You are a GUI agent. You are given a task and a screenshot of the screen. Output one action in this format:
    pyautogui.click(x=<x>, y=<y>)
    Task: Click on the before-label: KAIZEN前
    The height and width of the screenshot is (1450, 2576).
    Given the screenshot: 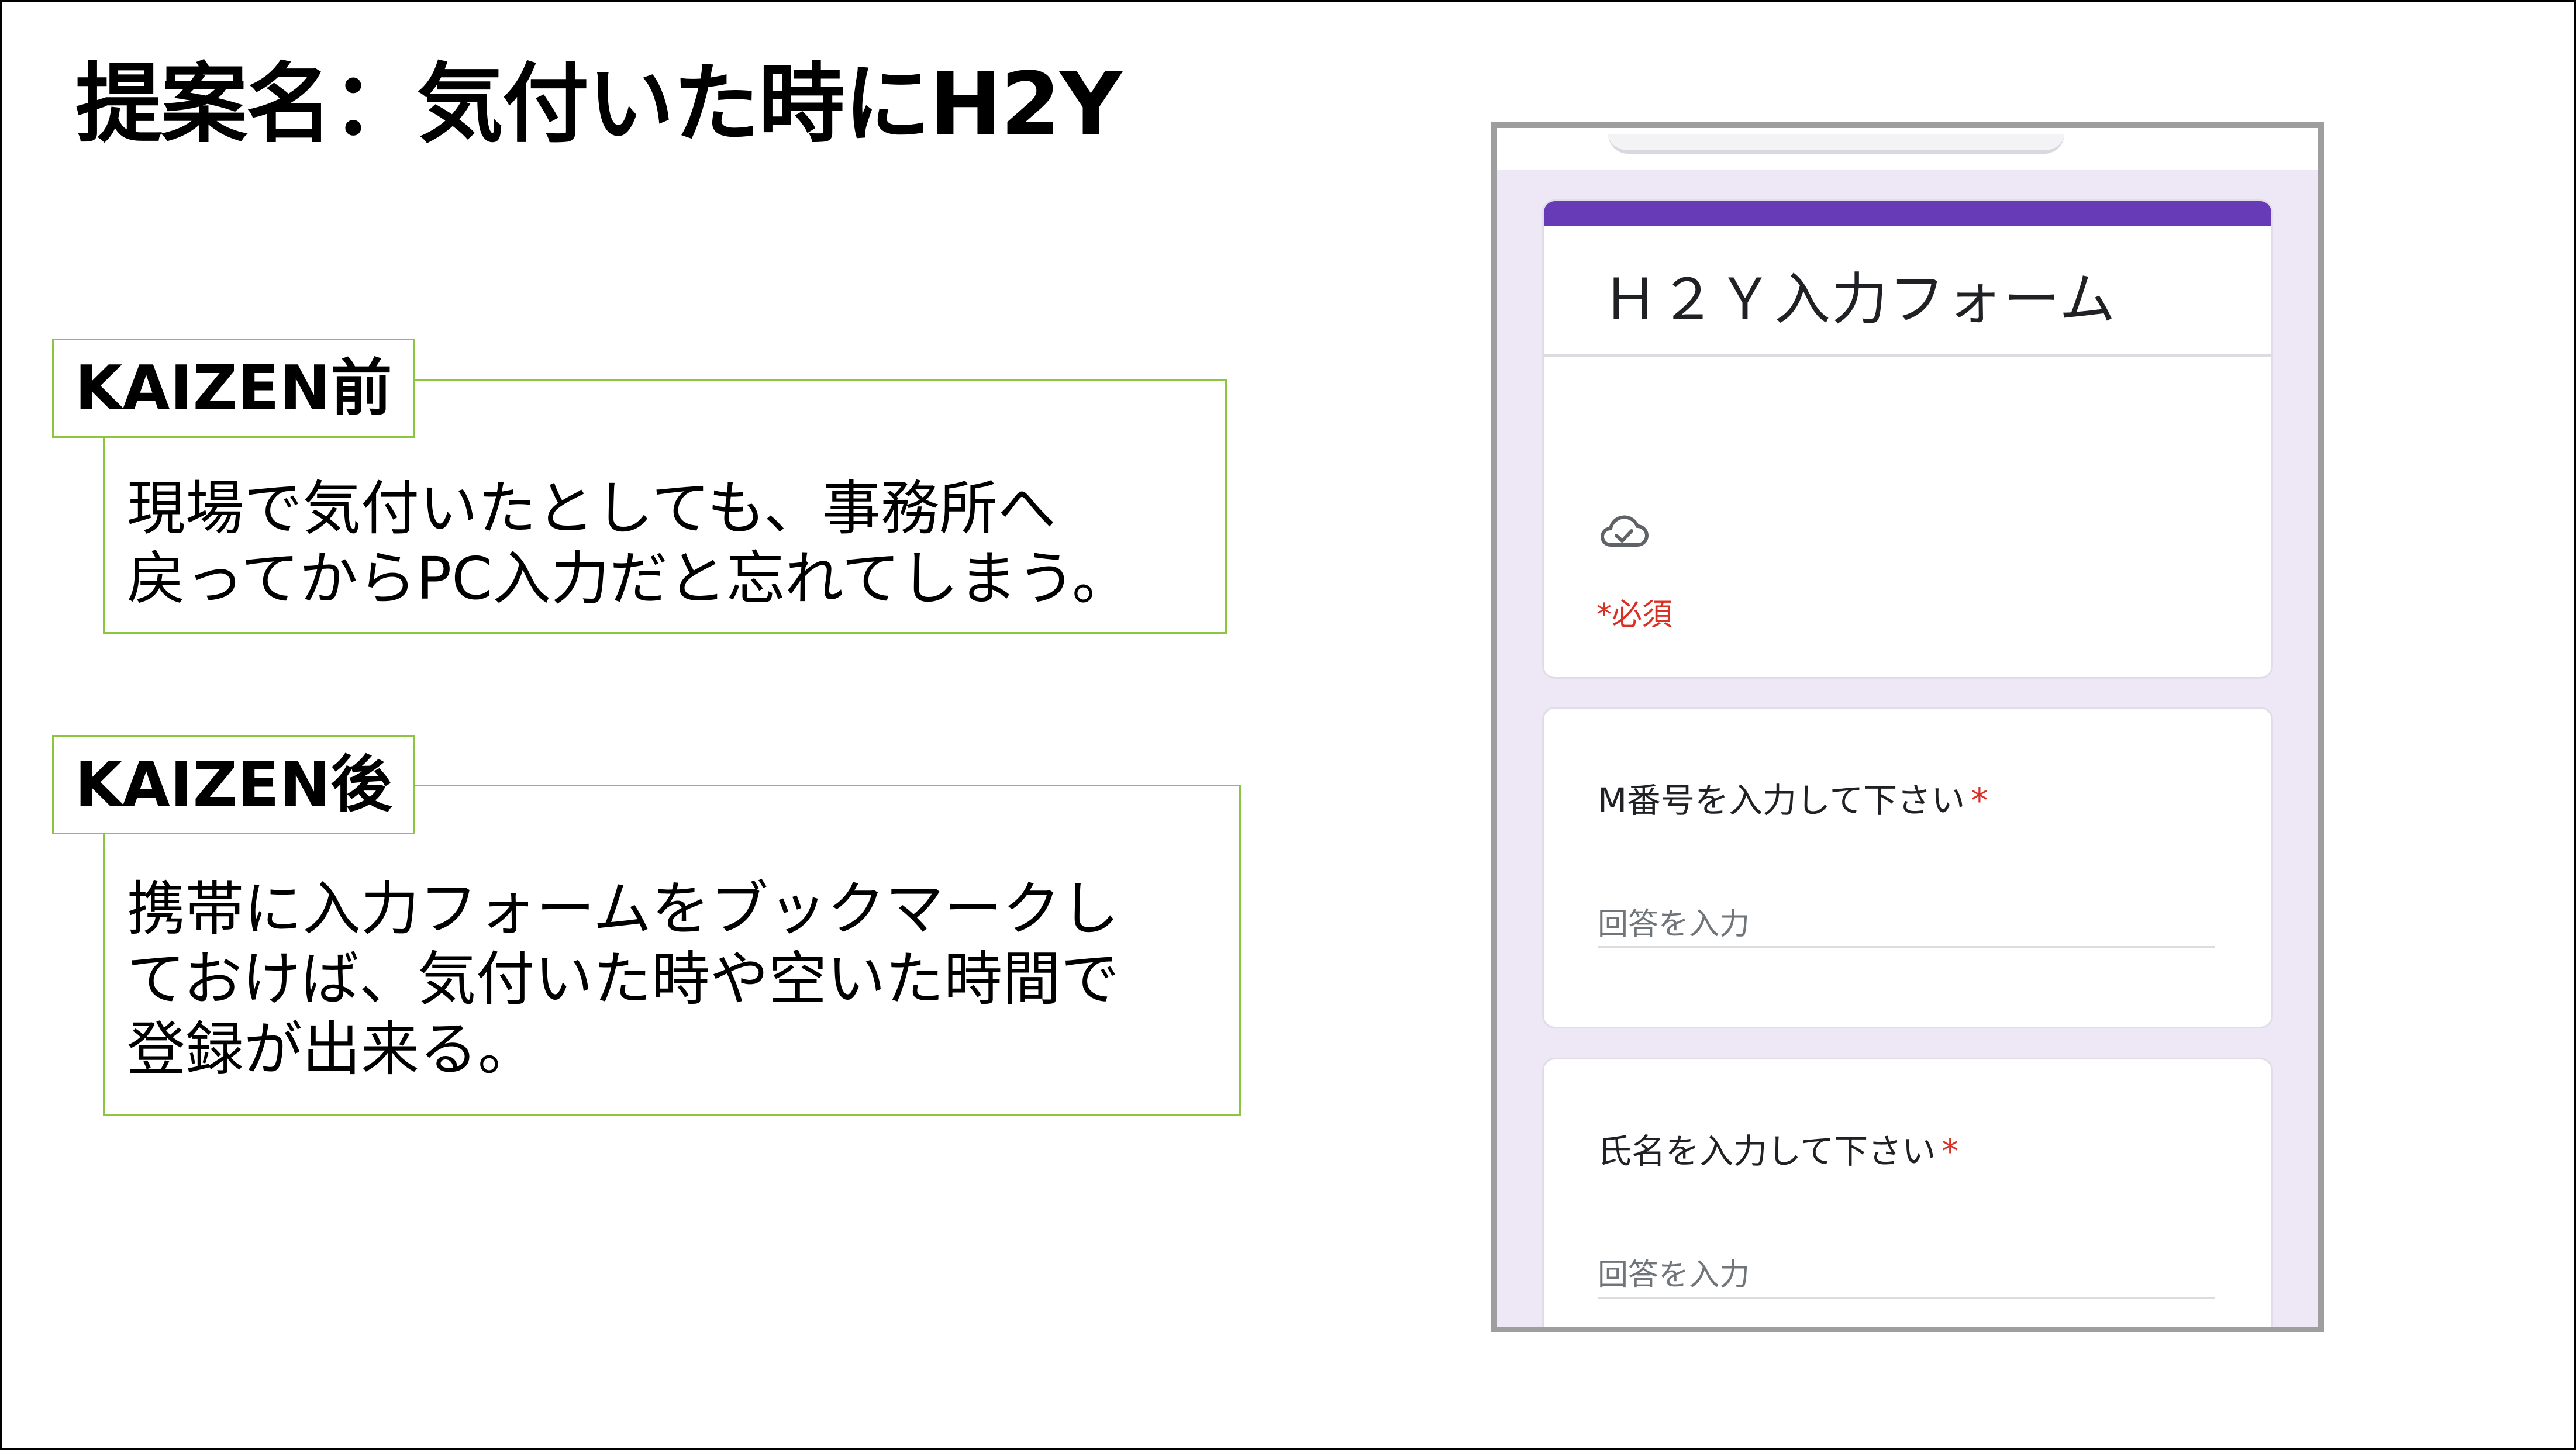 What is the action you would take?
    pyautogui.click(x=233, y=388)
    